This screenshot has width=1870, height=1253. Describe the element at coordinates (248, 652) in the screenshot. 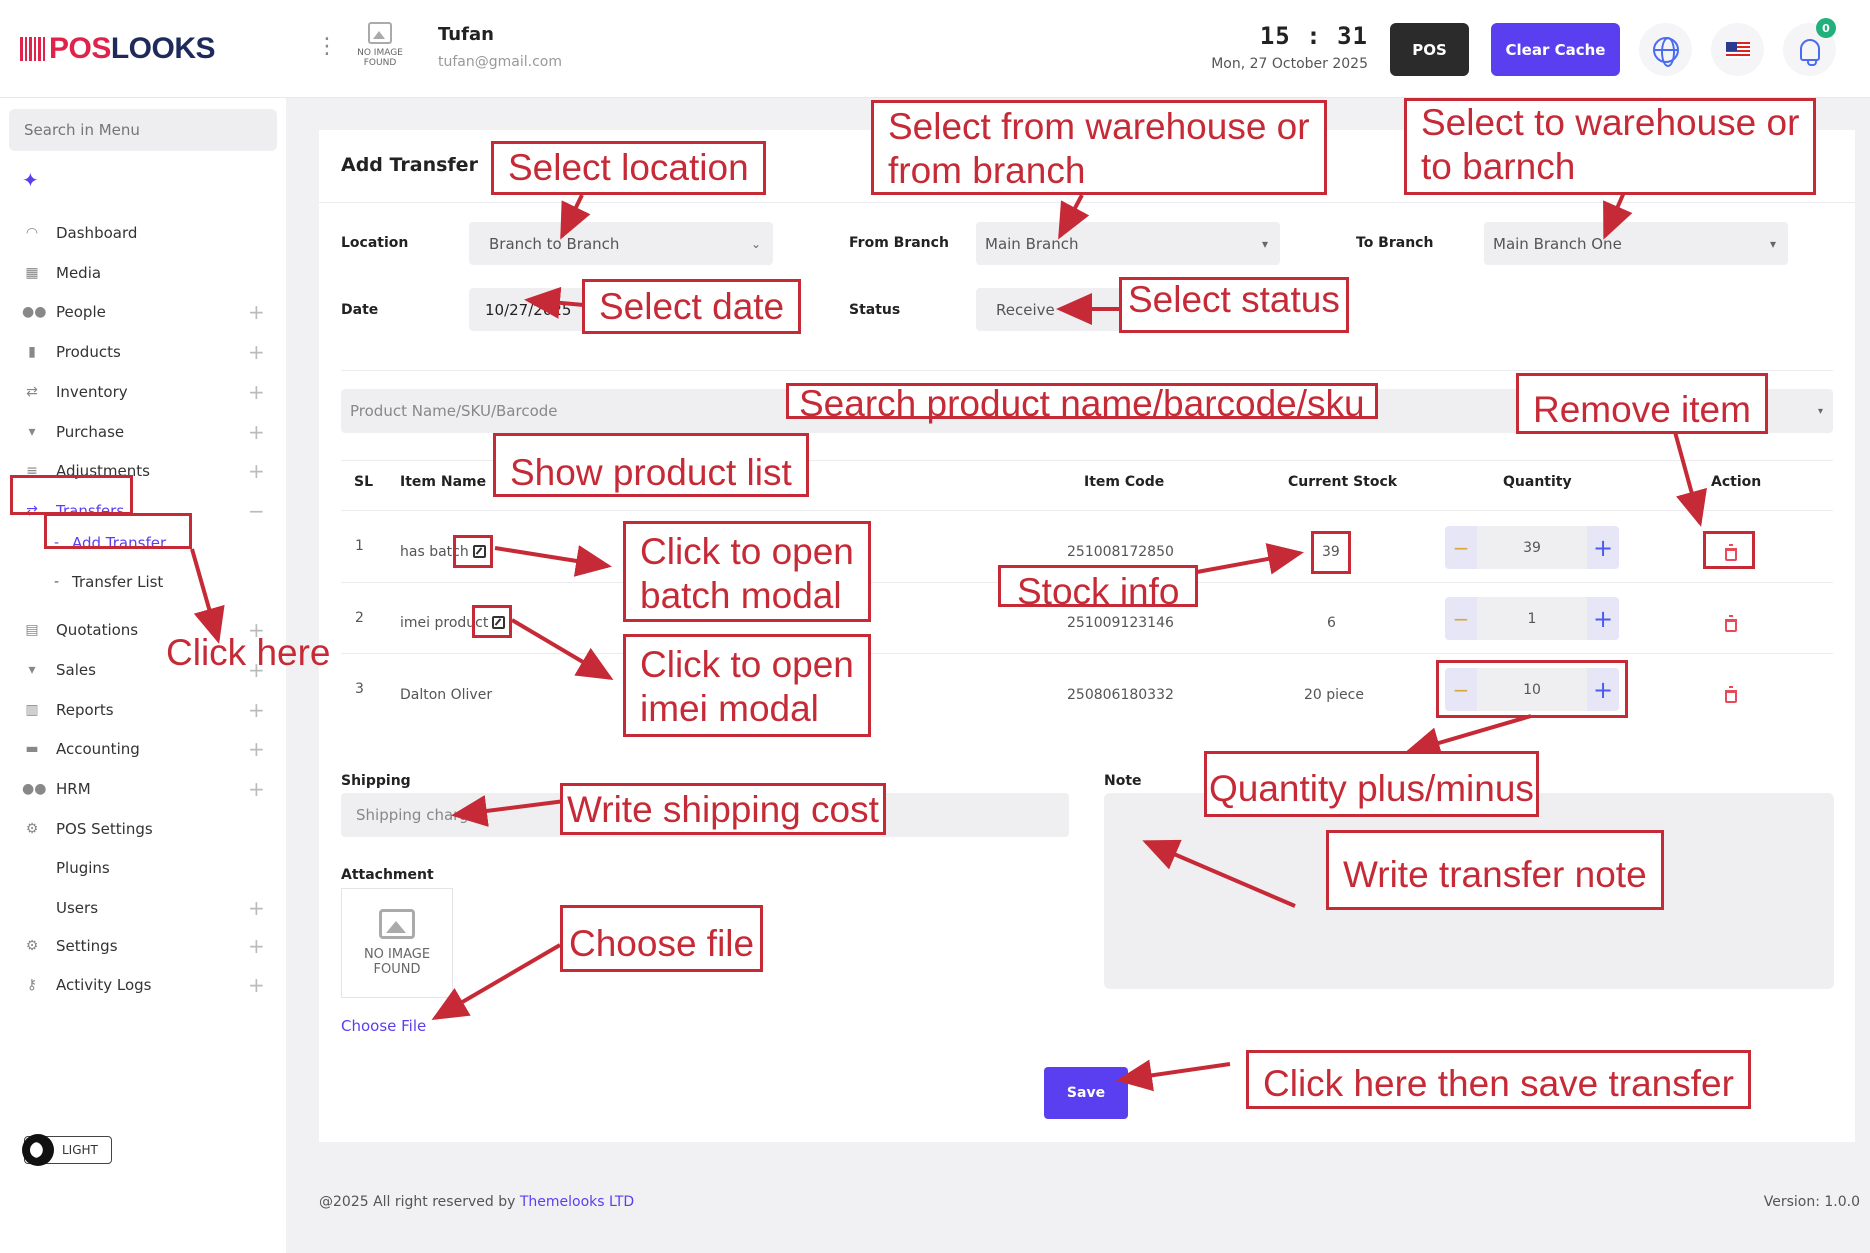

I see `annotation-click-here: Click here` at that location.